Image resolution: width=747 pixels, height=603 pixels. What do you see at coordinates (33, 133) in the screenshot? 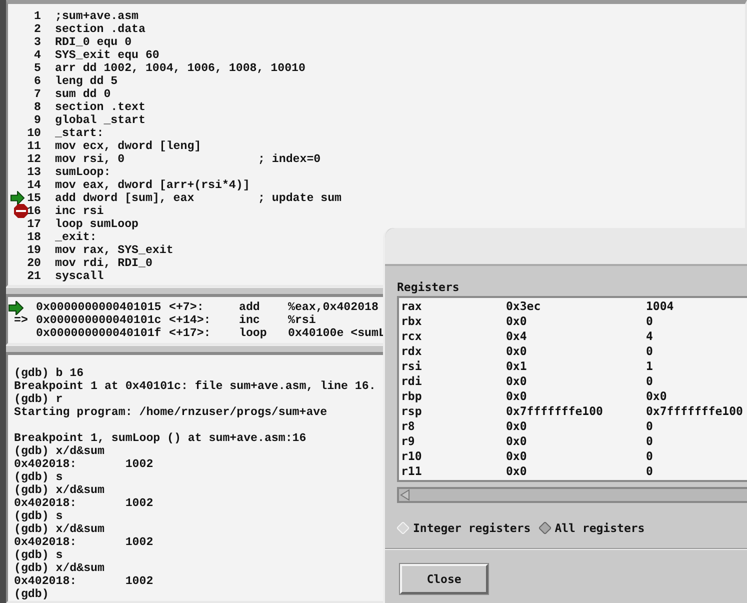
I see `line-number: 10` at bounding box center [33, 133].